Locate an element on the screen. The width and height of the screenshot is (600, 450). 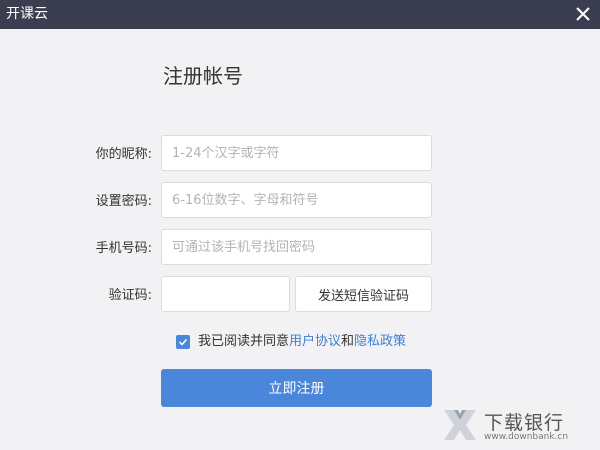
watermark-url: www.downbank.cn is located at coordinates (526, 437).